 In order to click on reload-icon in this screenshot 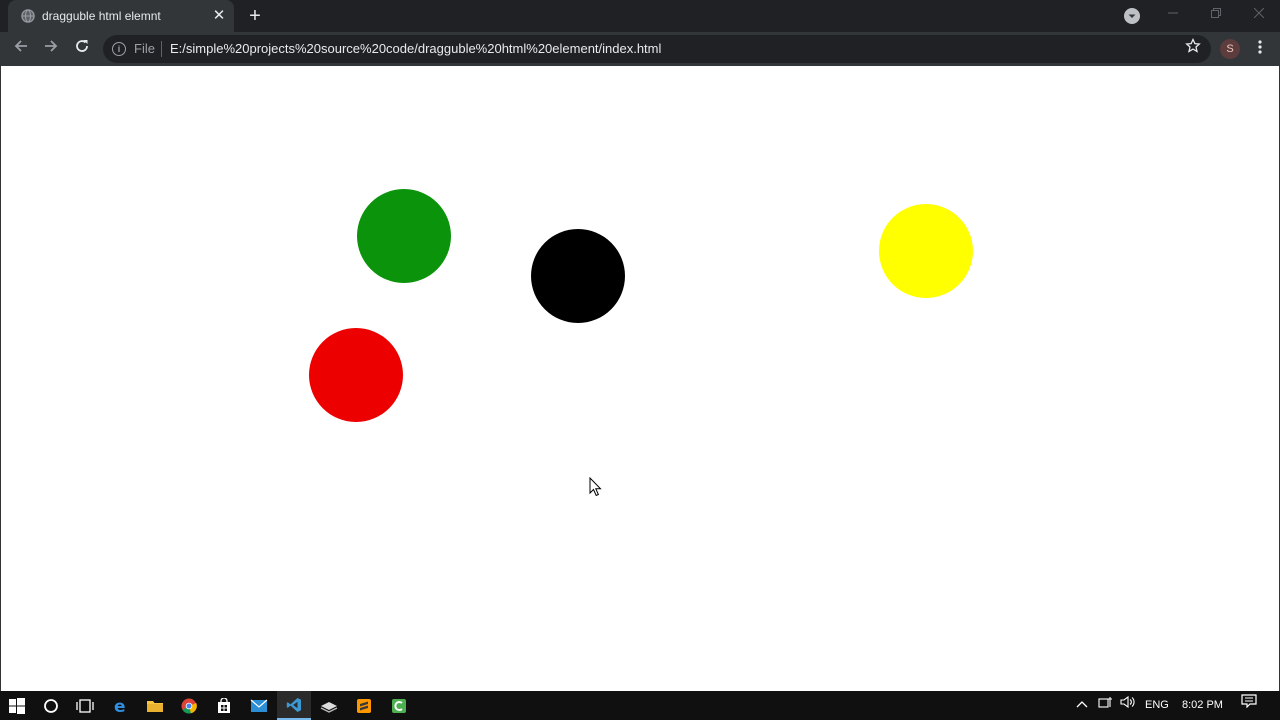, I will do `click(82, 49)`.